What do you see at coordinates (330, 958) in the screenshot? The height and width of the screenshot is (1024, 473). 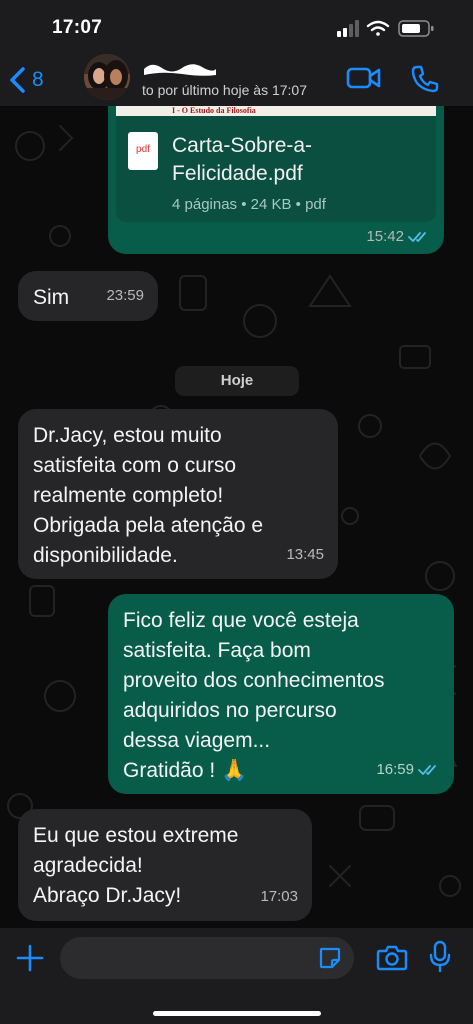 I see `sticker-icon` at bounding box center [330, 958].